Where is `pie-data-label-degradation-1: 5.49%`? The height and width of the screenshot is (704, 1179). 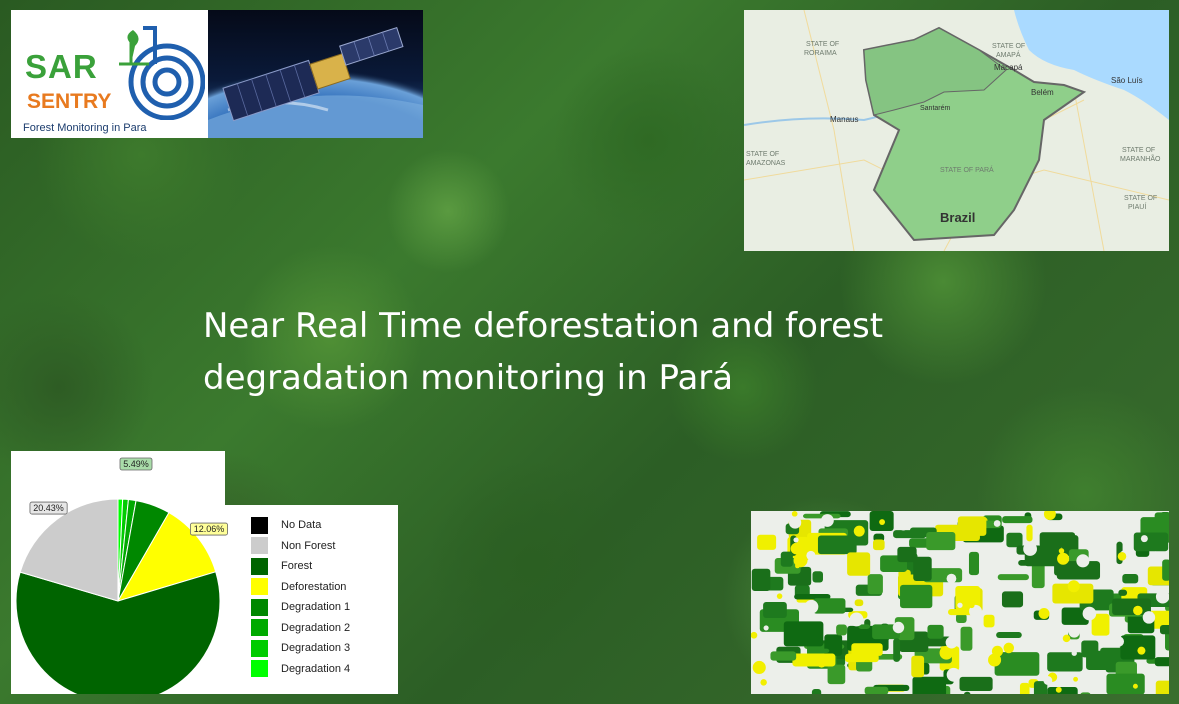
pie-data-label-degradation-1: 5.49% is located at coordinates (136, 464).